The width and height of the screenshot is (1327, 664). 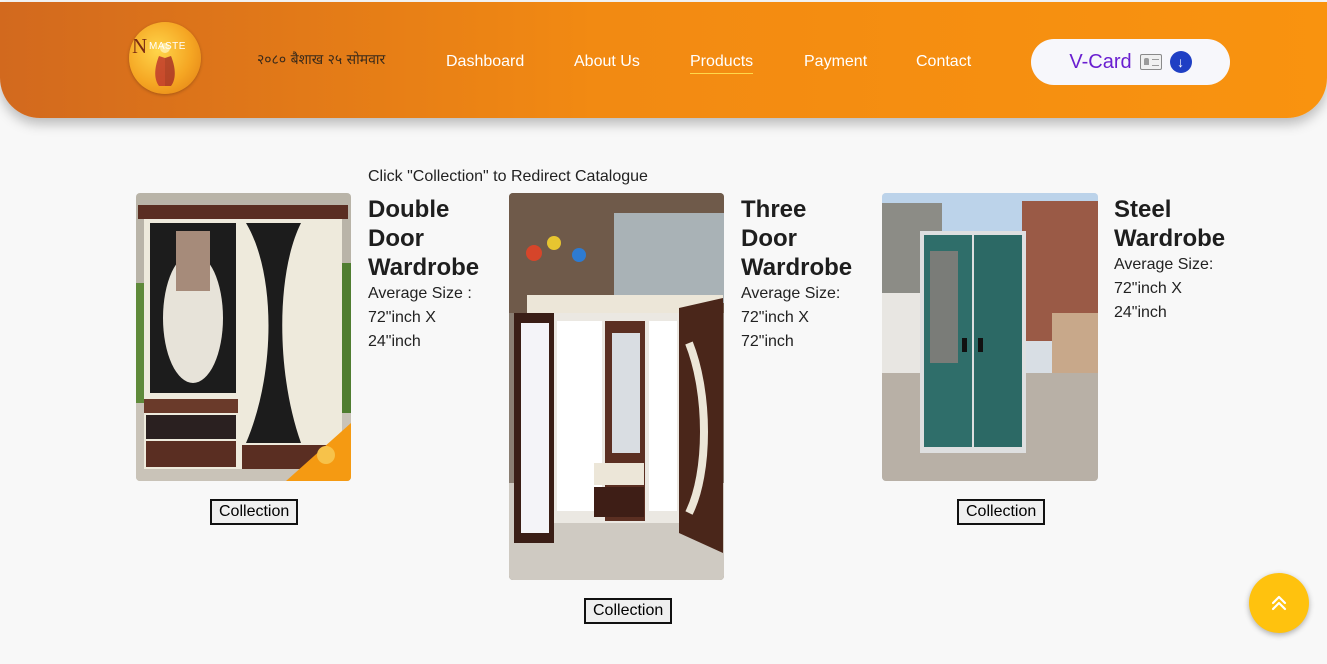 What do you see at coordinates (321, 60) in the screenshot?
I see `nepali-date: २०८० बैशाख २५ सोमवार` at bounding box center [321, 60].